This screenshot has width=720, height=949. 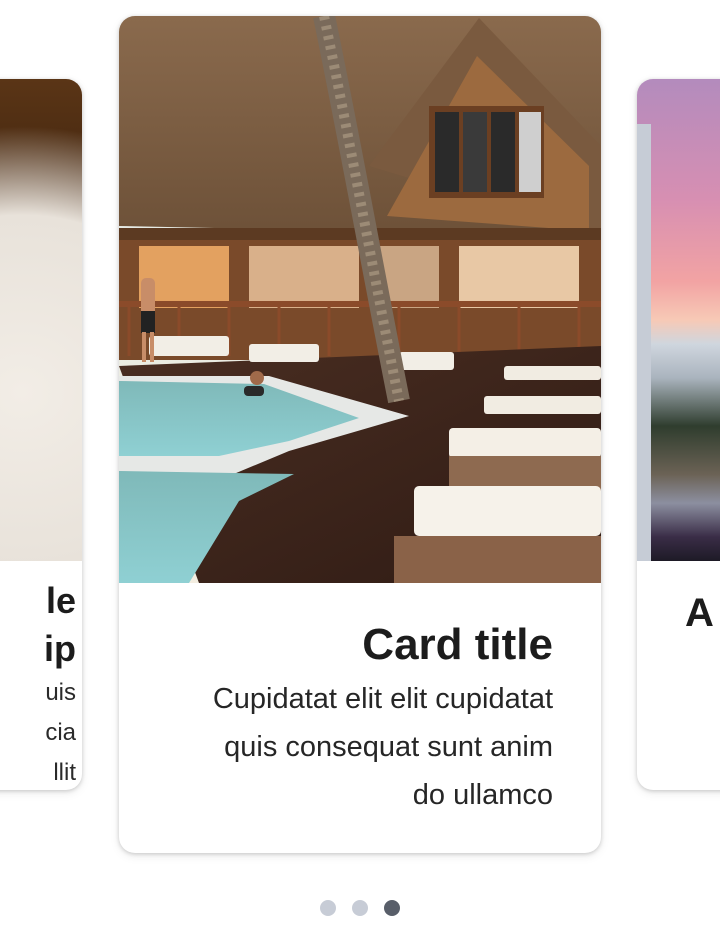 What do you see at coordinates (678, 599) in the screenshot?
I see `card-body: A` at bounding box center [678, 599].